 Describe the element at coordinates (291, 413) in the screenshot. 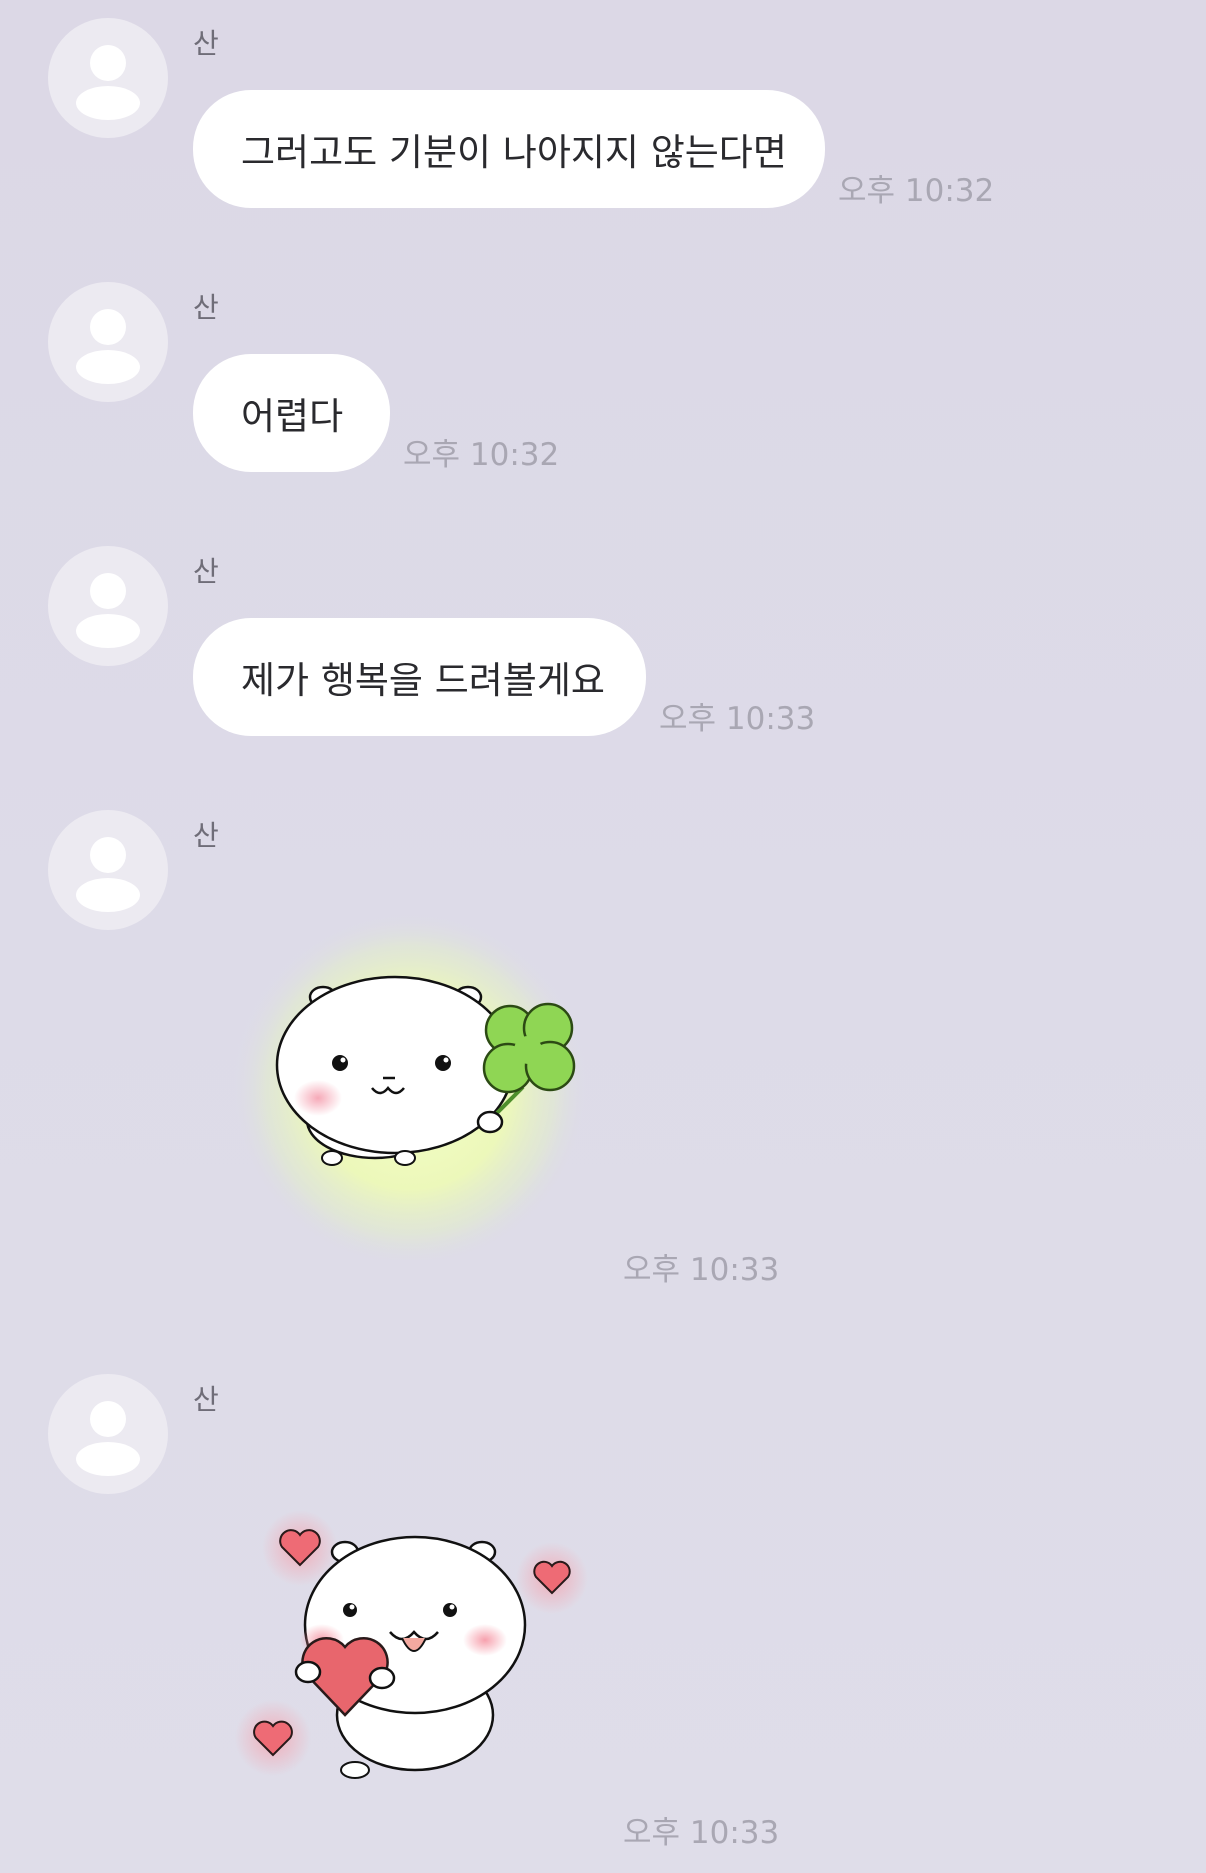

I see `message-bubble: 어렵다` at that location.